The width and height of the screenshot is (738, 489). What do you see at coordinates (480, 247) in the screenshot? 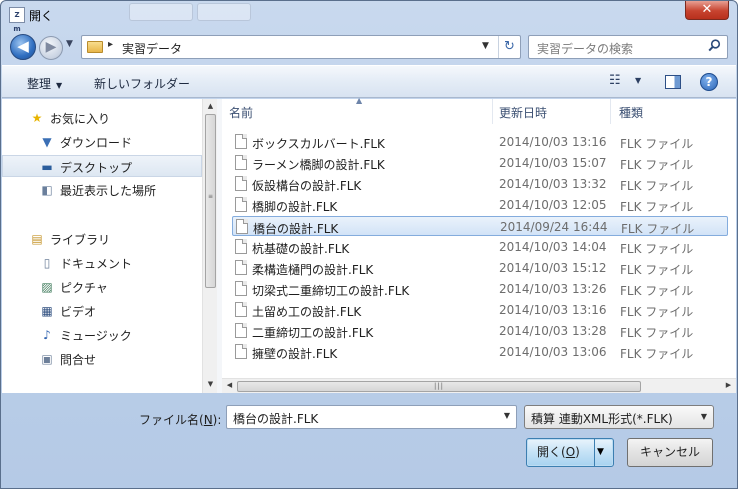
I see `file-row: 杭基礎の設計.FLK 2014/10/03 14:04 FLK ファイル` at bounding box center [480, 247].